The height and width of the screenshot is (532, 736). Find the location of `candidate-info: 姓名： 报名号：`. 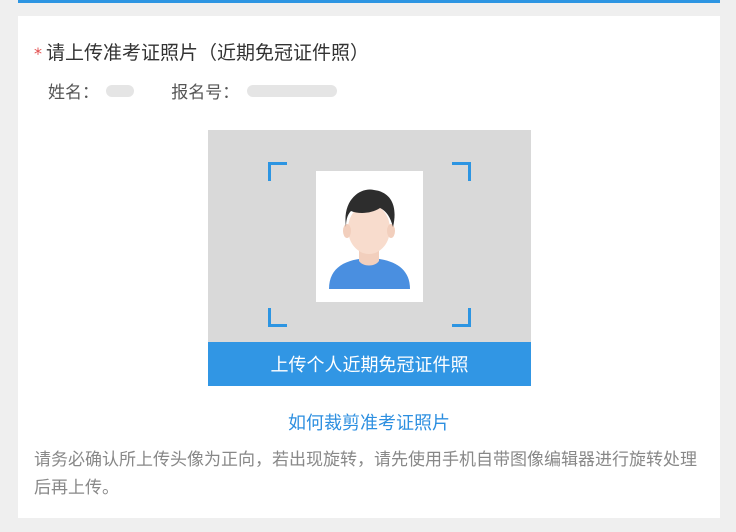

candidate-info: 姓名： 报名号： is located at coordinates (192, 90).